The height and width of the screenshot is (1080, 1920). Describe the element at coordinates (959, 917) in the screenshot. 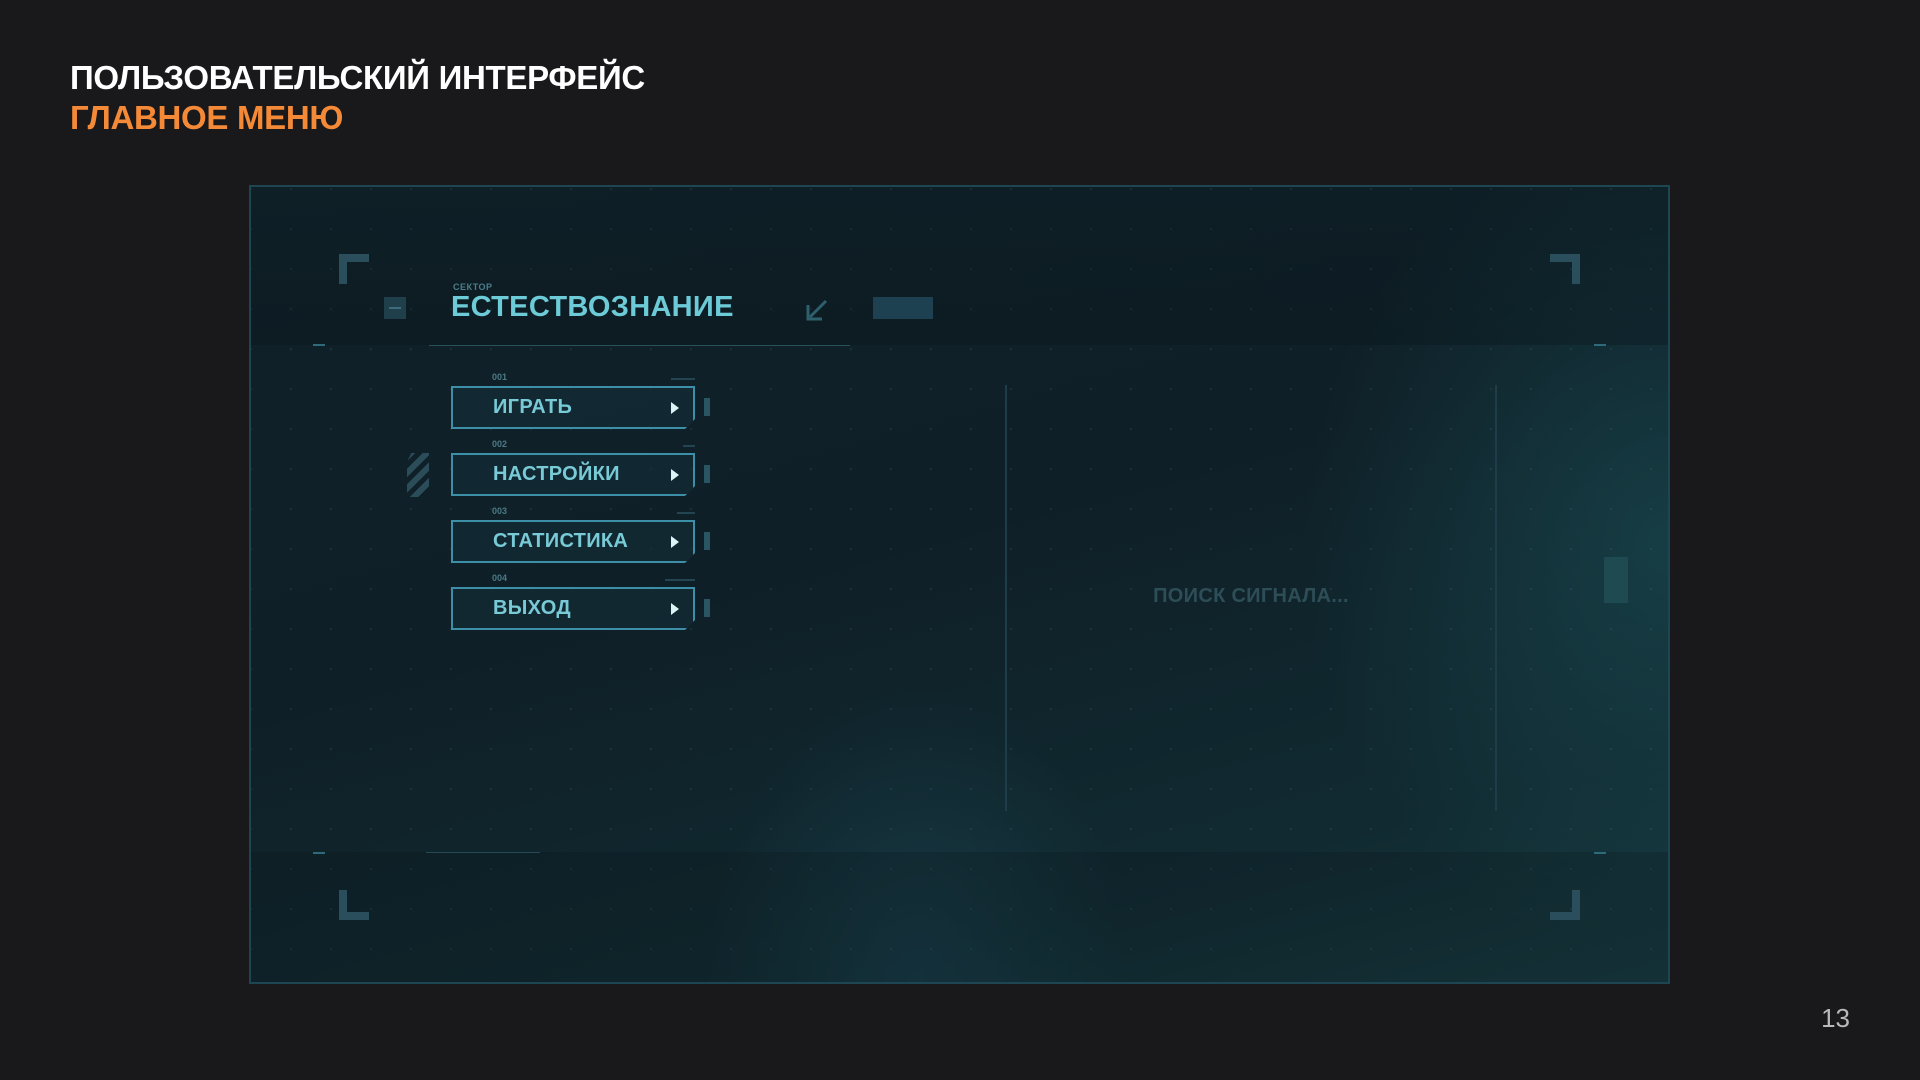

I see `footer-band` at that location.